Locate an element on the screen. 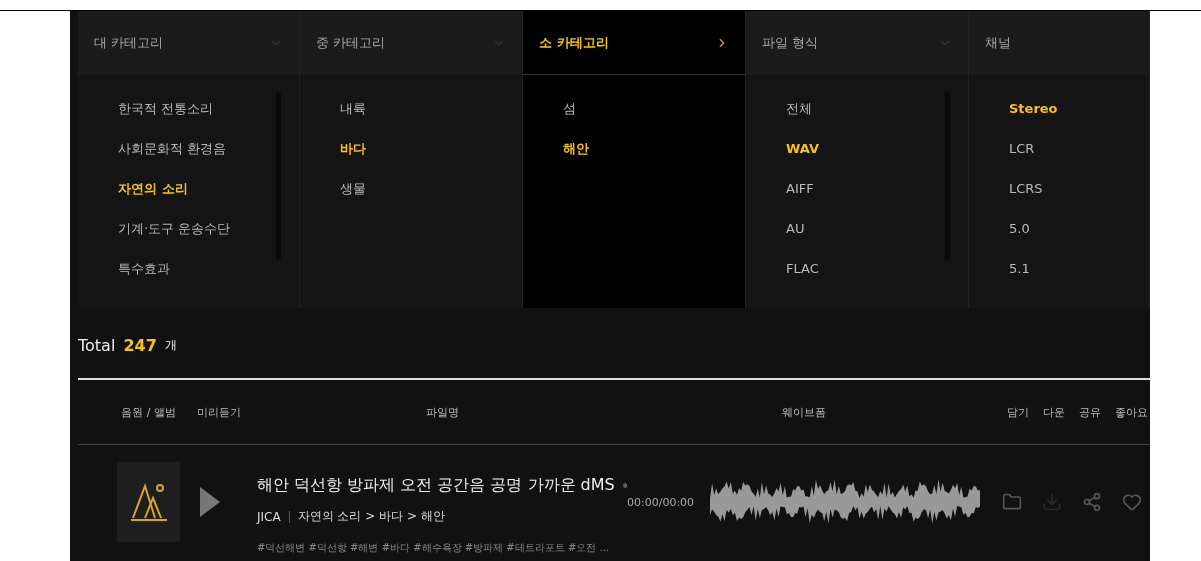 The height and width of the screenshot is (561, 1201). folder-icon is located at coordinates (1012, 502).